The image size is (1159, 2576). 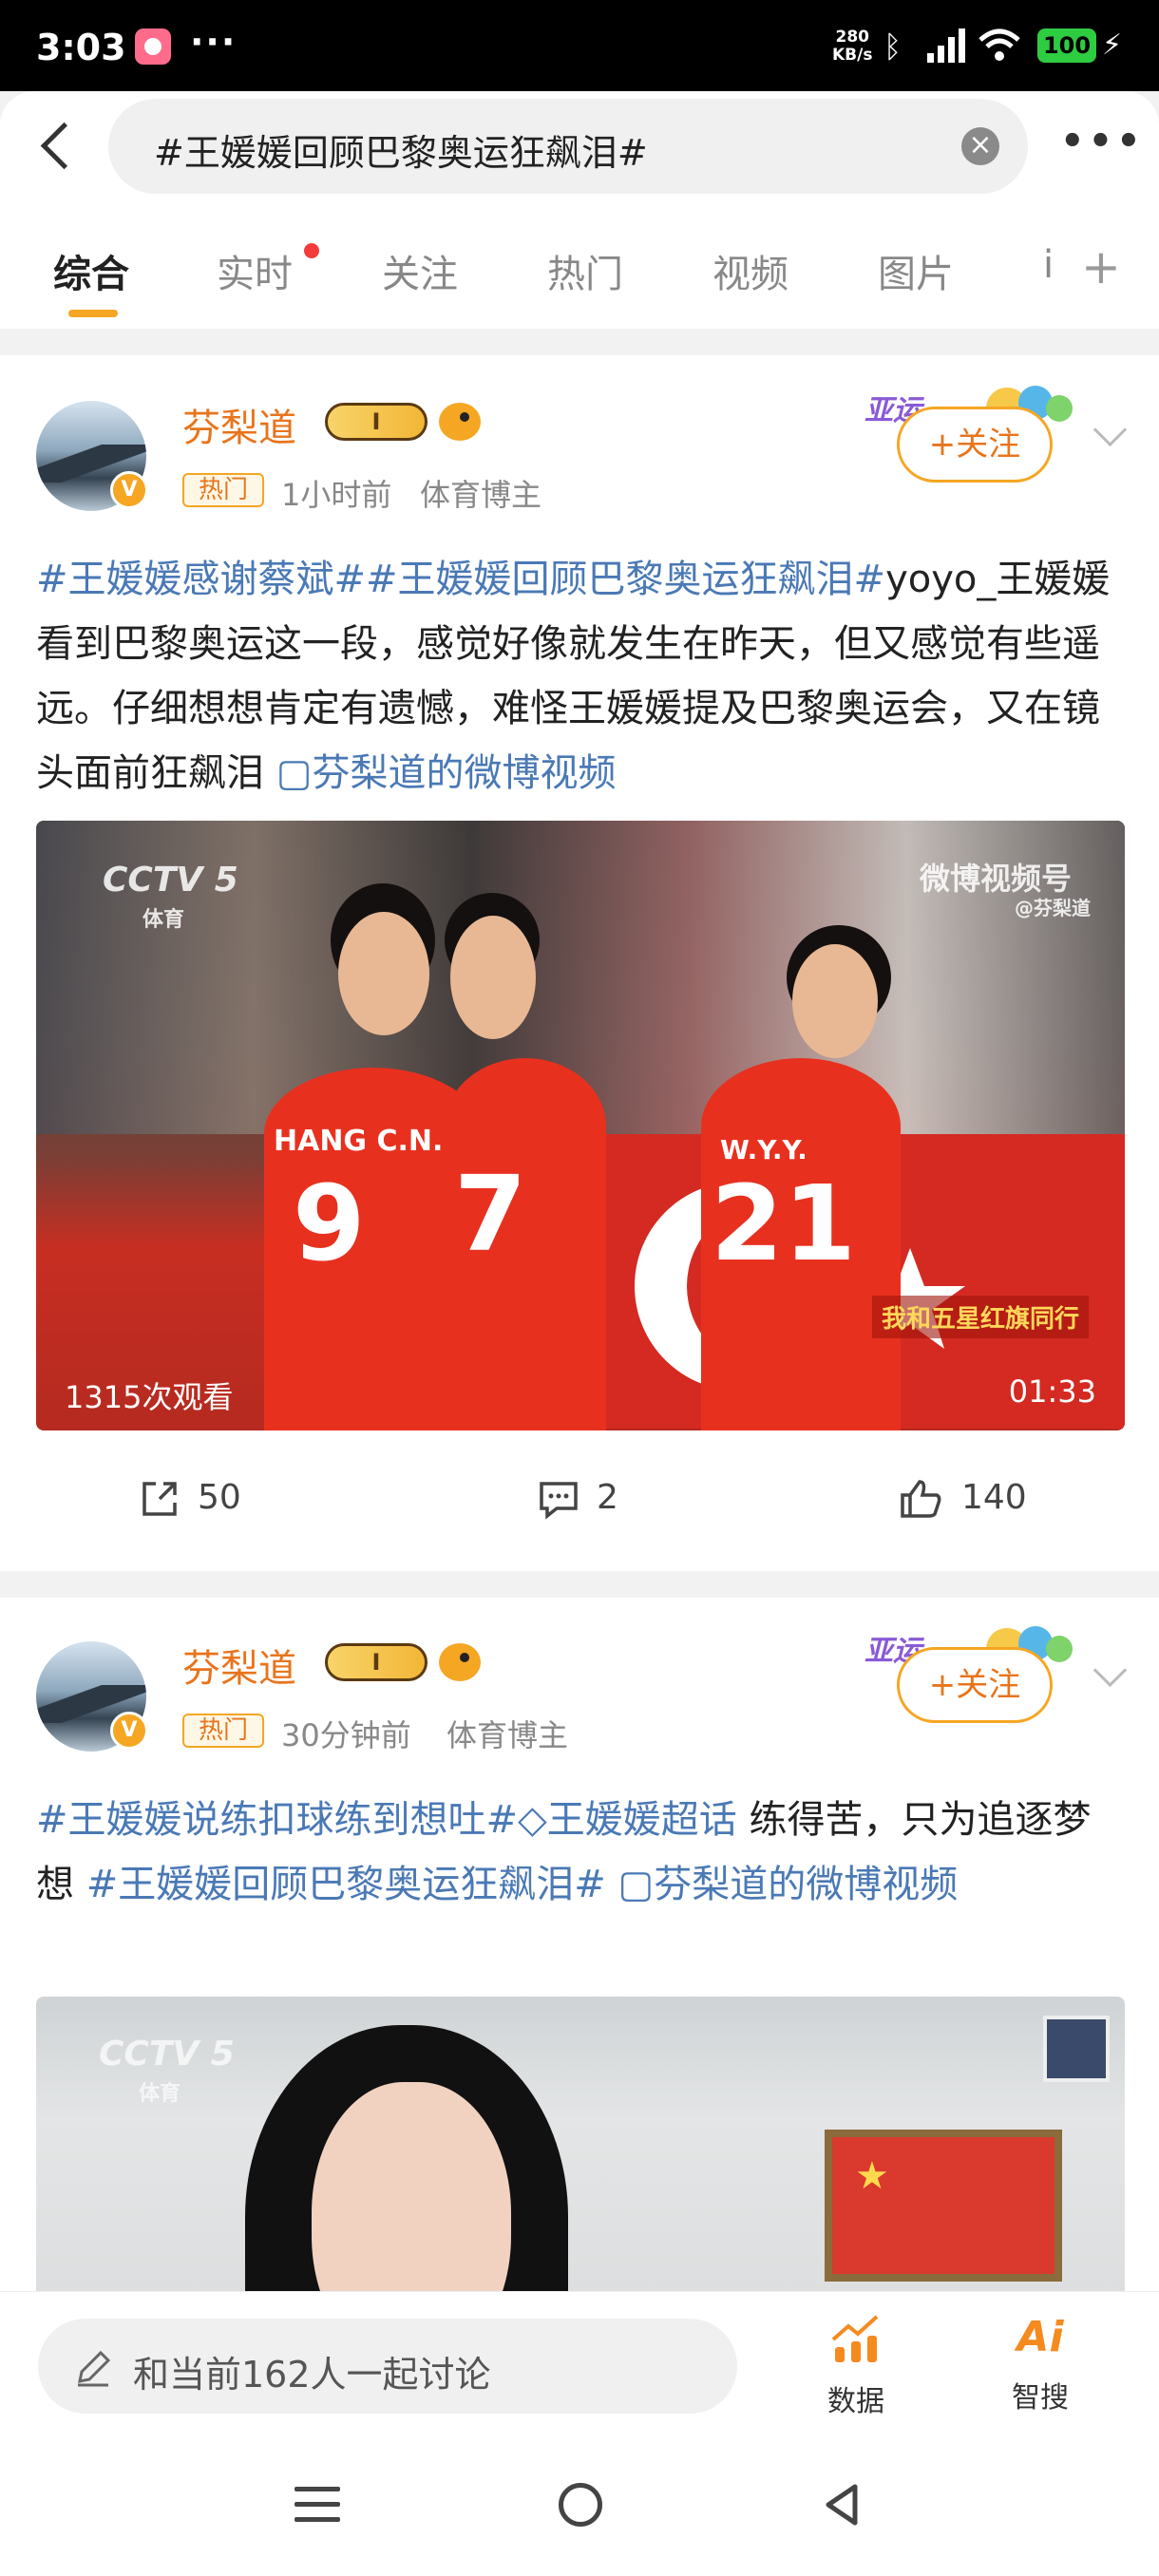 What do you see at coordinates (1052, 1391) in the screenshot?
I see `video-duration: 01:33` at bounding box center [1052, 1391].